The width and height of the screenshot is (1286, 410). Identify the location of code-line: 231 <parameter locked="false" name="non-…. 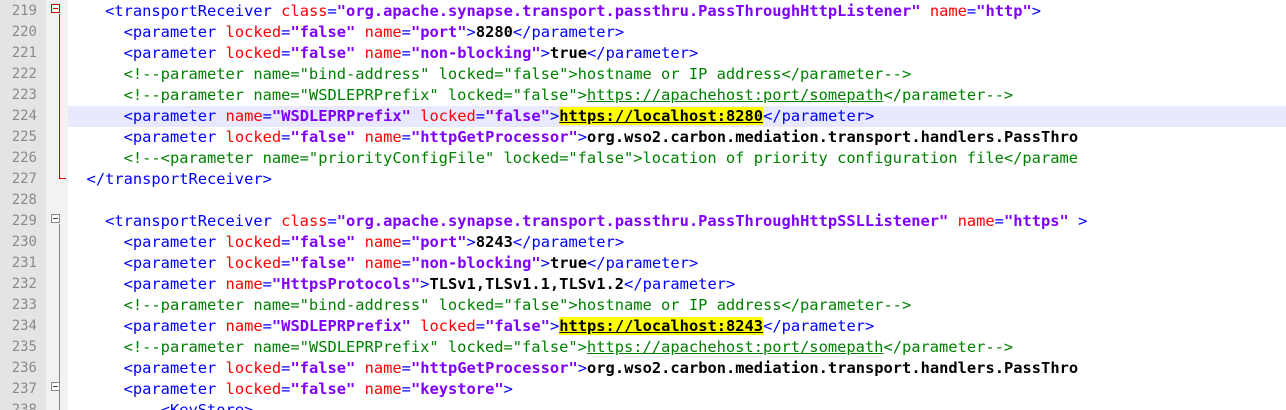
(643, 263).